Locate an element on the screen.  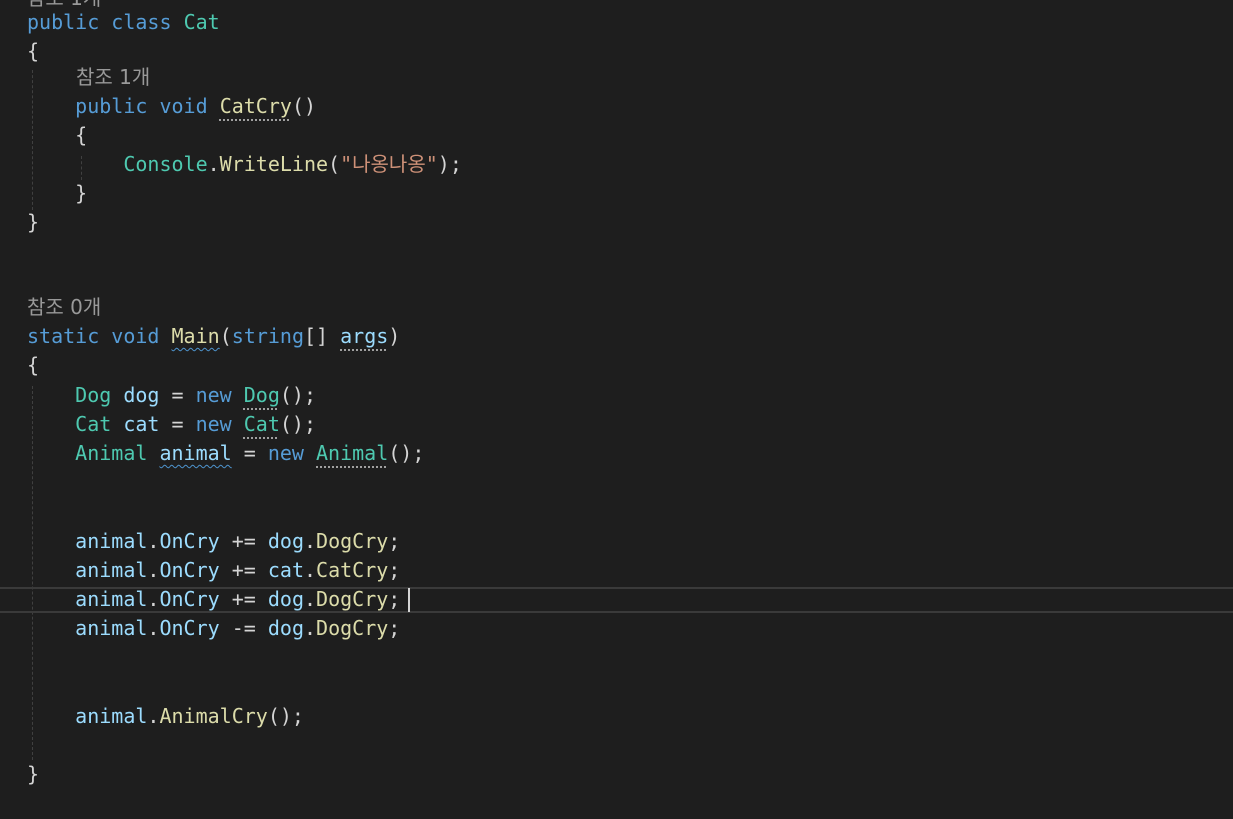
code-line: animal.OnCry += cat.CatCry; is located at coordinates (238, 570).